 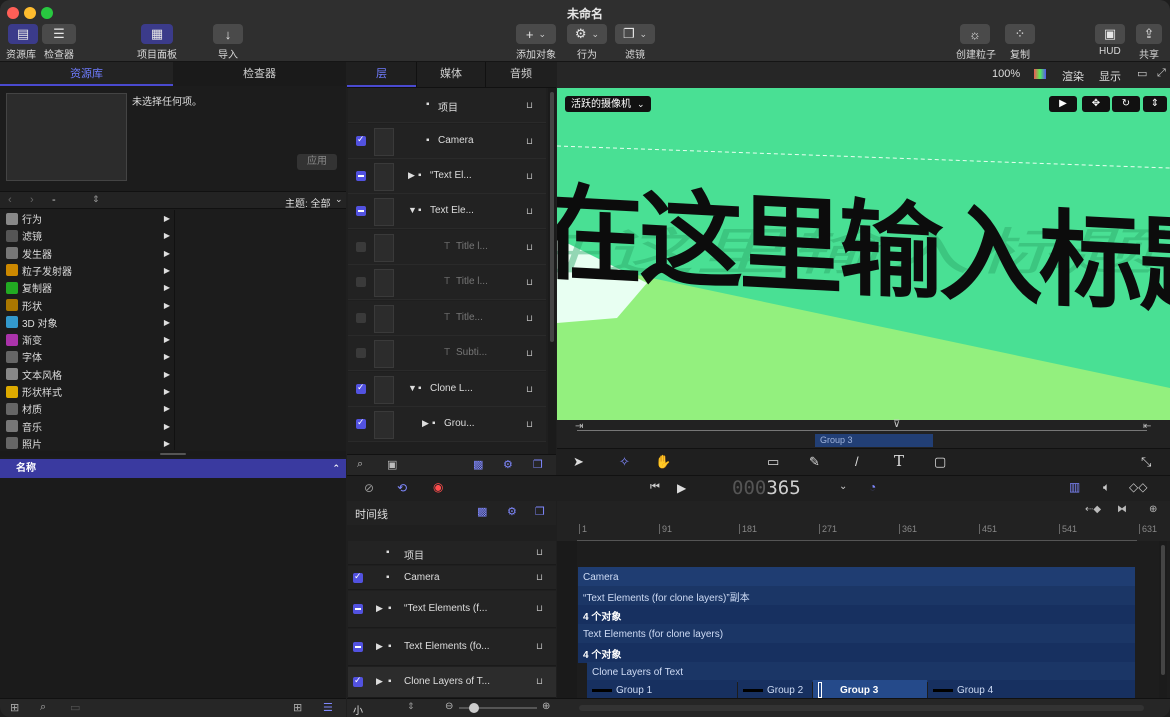 I want to click on timeline-vscroll, so click(x=1163, y=619).